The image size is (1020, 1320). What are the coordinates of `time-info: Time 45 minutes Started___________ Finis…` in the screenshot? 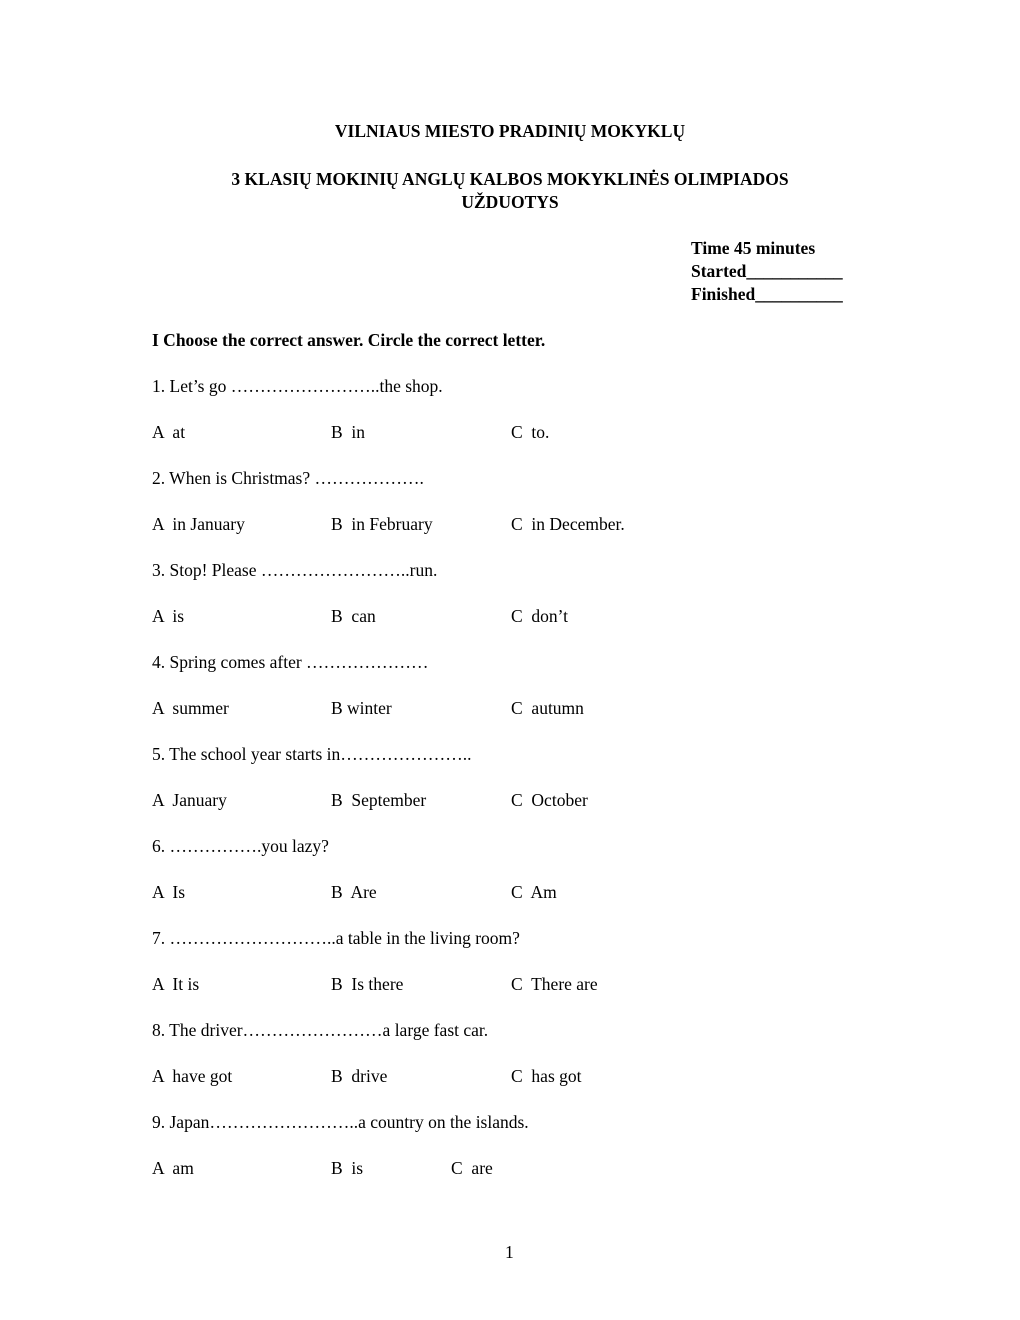 It's located at (767, 271).